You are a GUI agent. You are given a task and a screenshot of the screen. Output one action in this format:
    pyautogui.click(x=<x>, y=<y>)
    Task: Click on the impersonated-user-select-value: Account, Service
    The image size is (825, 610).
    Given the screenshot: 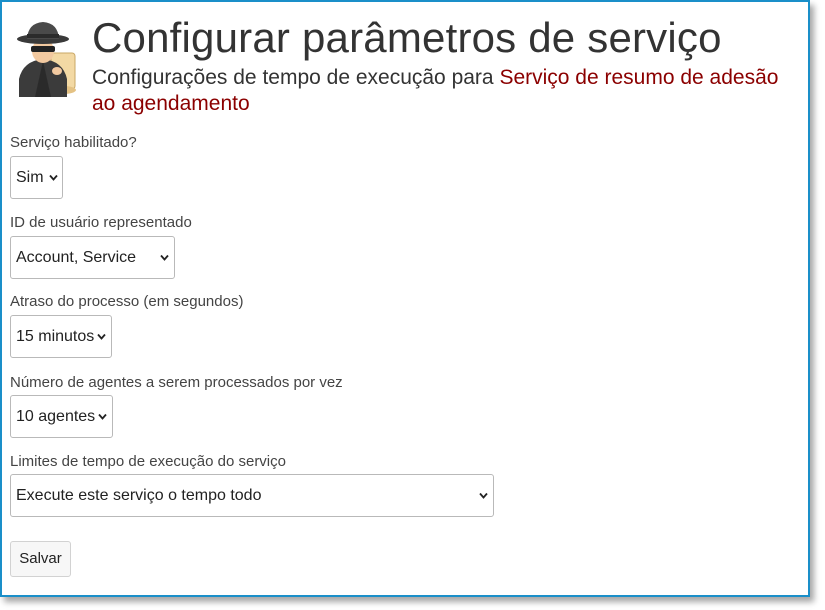 What is the action you would take?
    pyautogui.click(x=76, y=257)
    